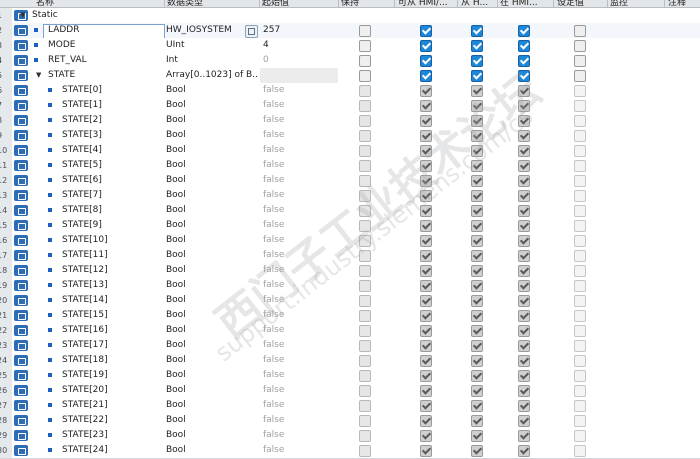  I want to click on table-row: 11 STATE[5] Bool false, so click(350, 166).